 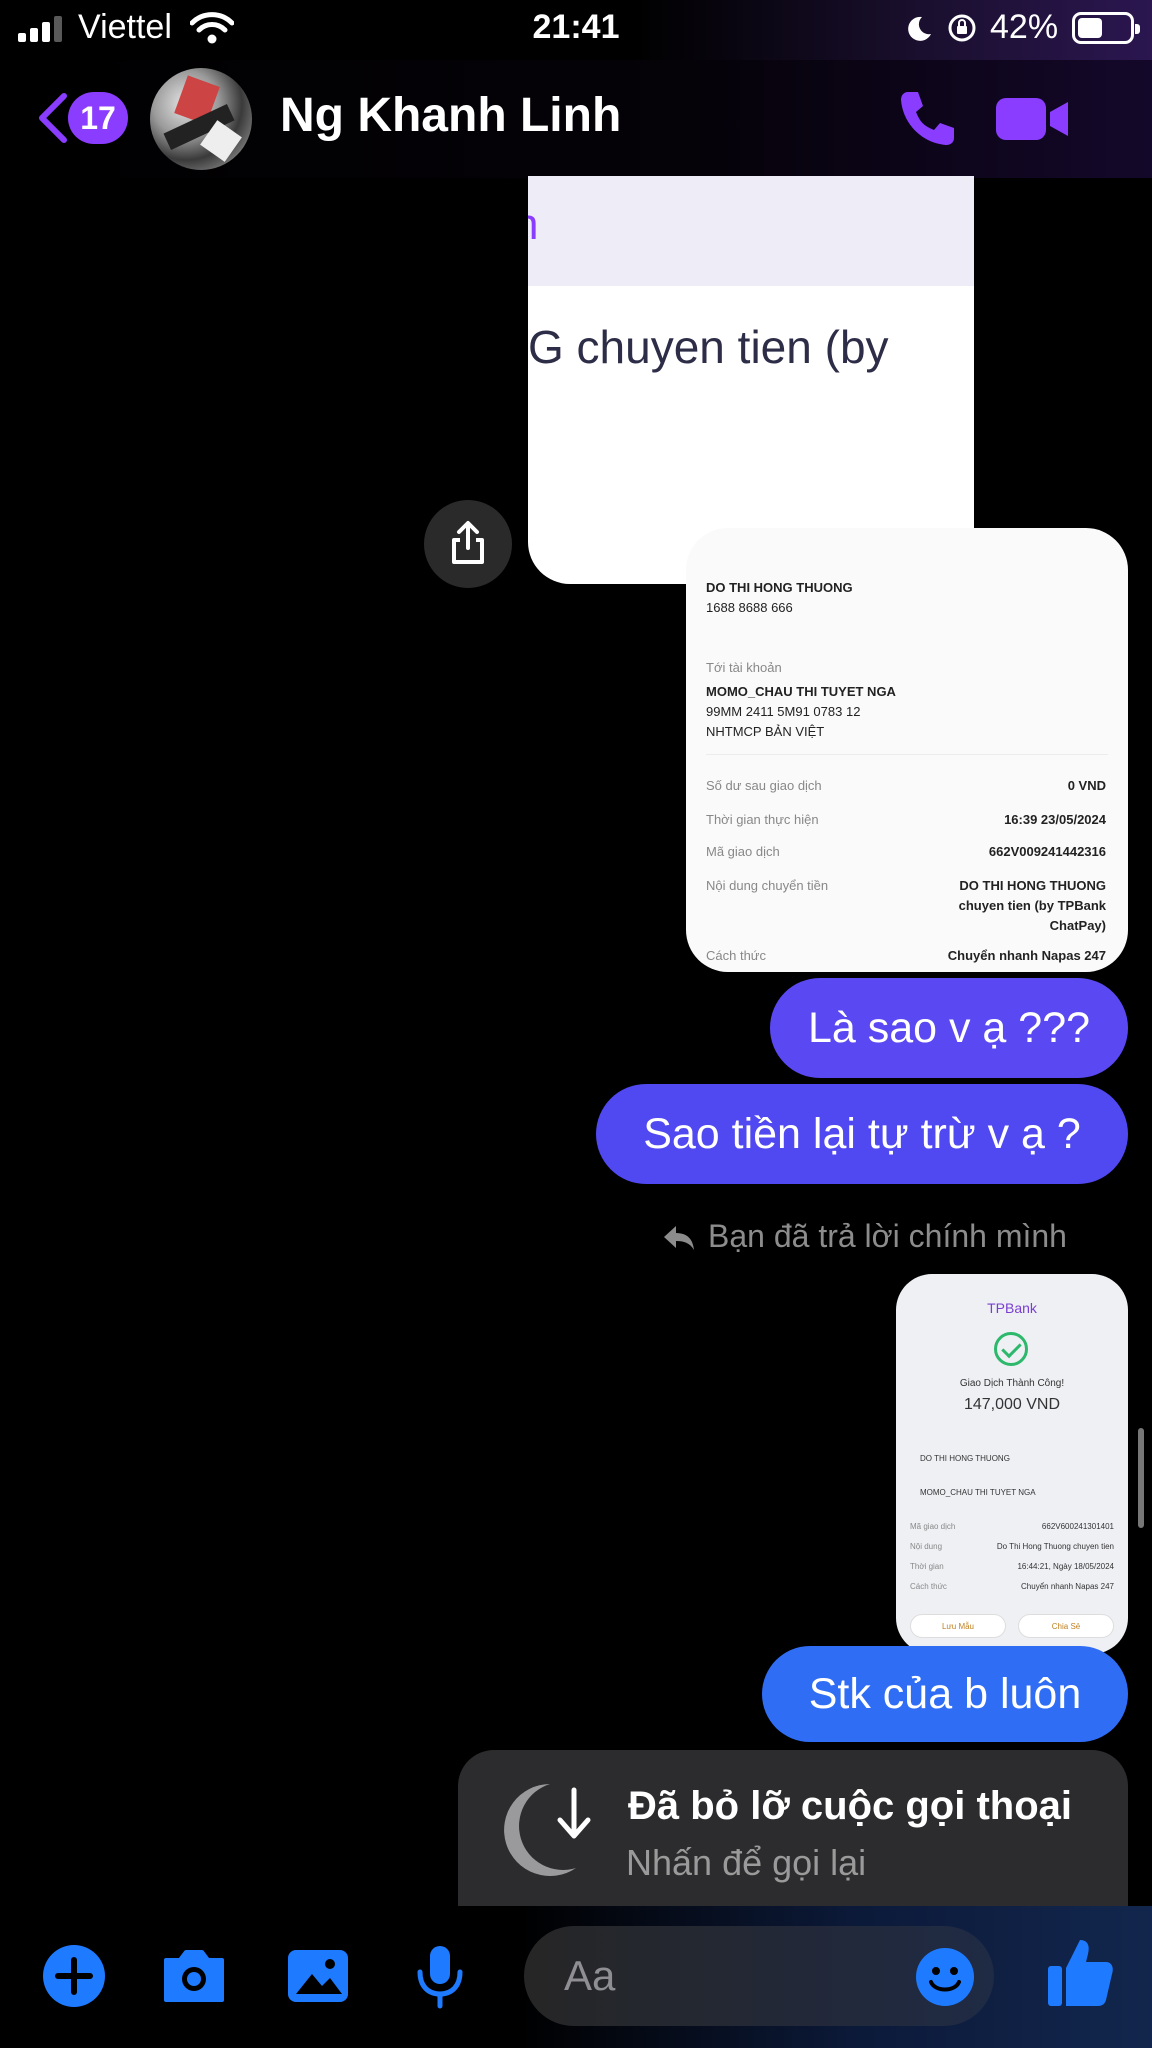 What do you see at coordinates (919, 28) in the screenshot?
I see `do-not-disturb-icon` at bounding box center [919, 28].